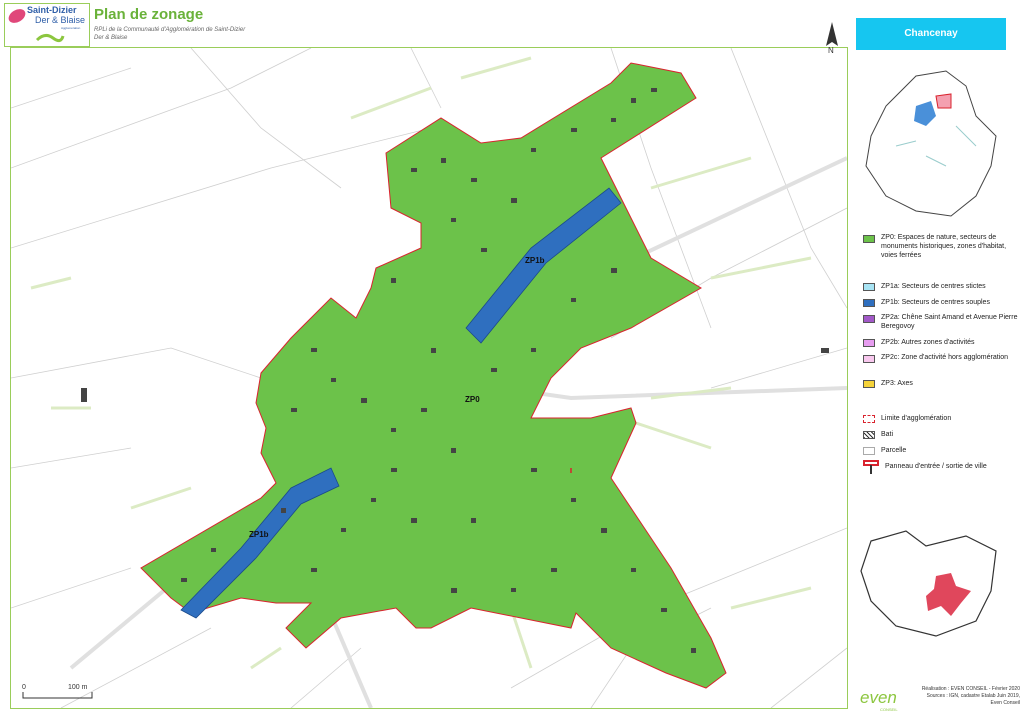 The width and height of the screenshot is (1024, 724). Describe the element at coordinates (60, 20) in the screenshot. I see `logo-text-2: Der & Blaise` at that location.